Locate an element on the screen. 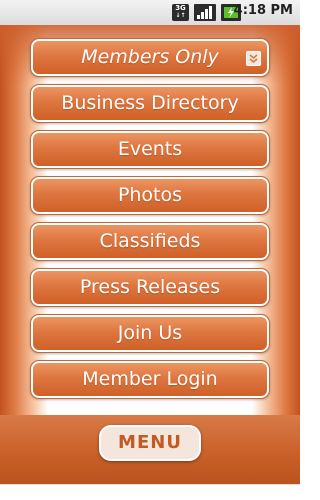  members-only-label: Members Only is located at coordinates (150, 57).